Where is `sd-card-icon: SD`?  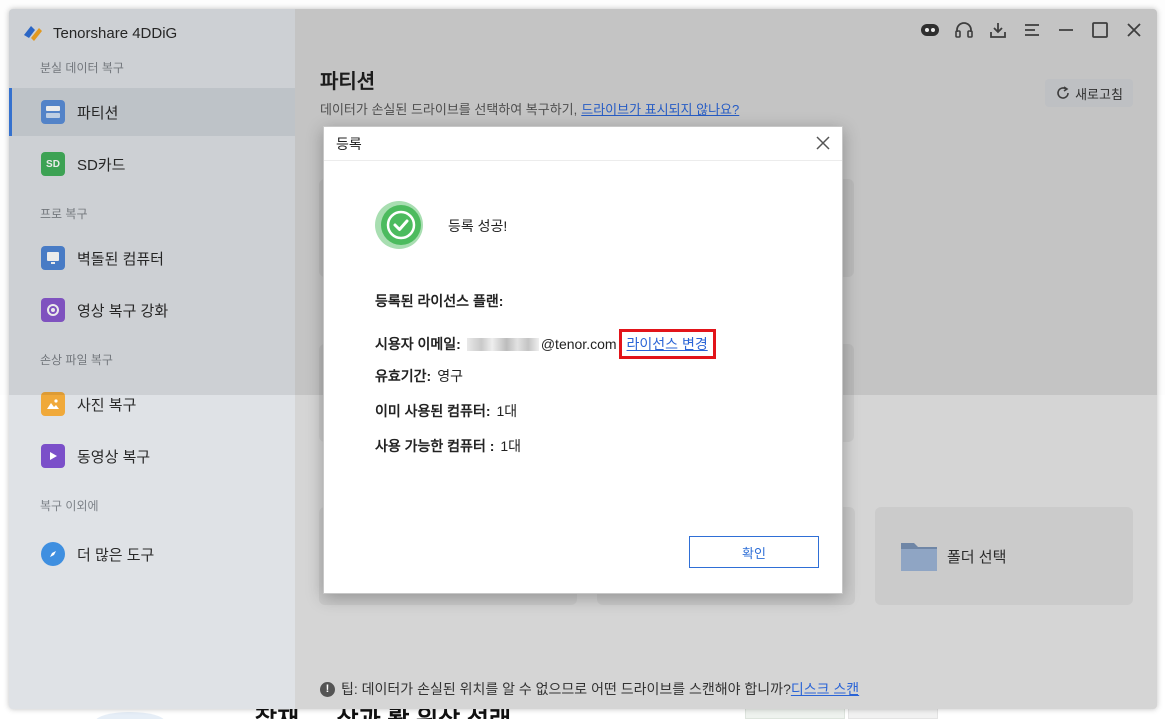
sd-card-icon: SD is located at coordinates (53, 164).